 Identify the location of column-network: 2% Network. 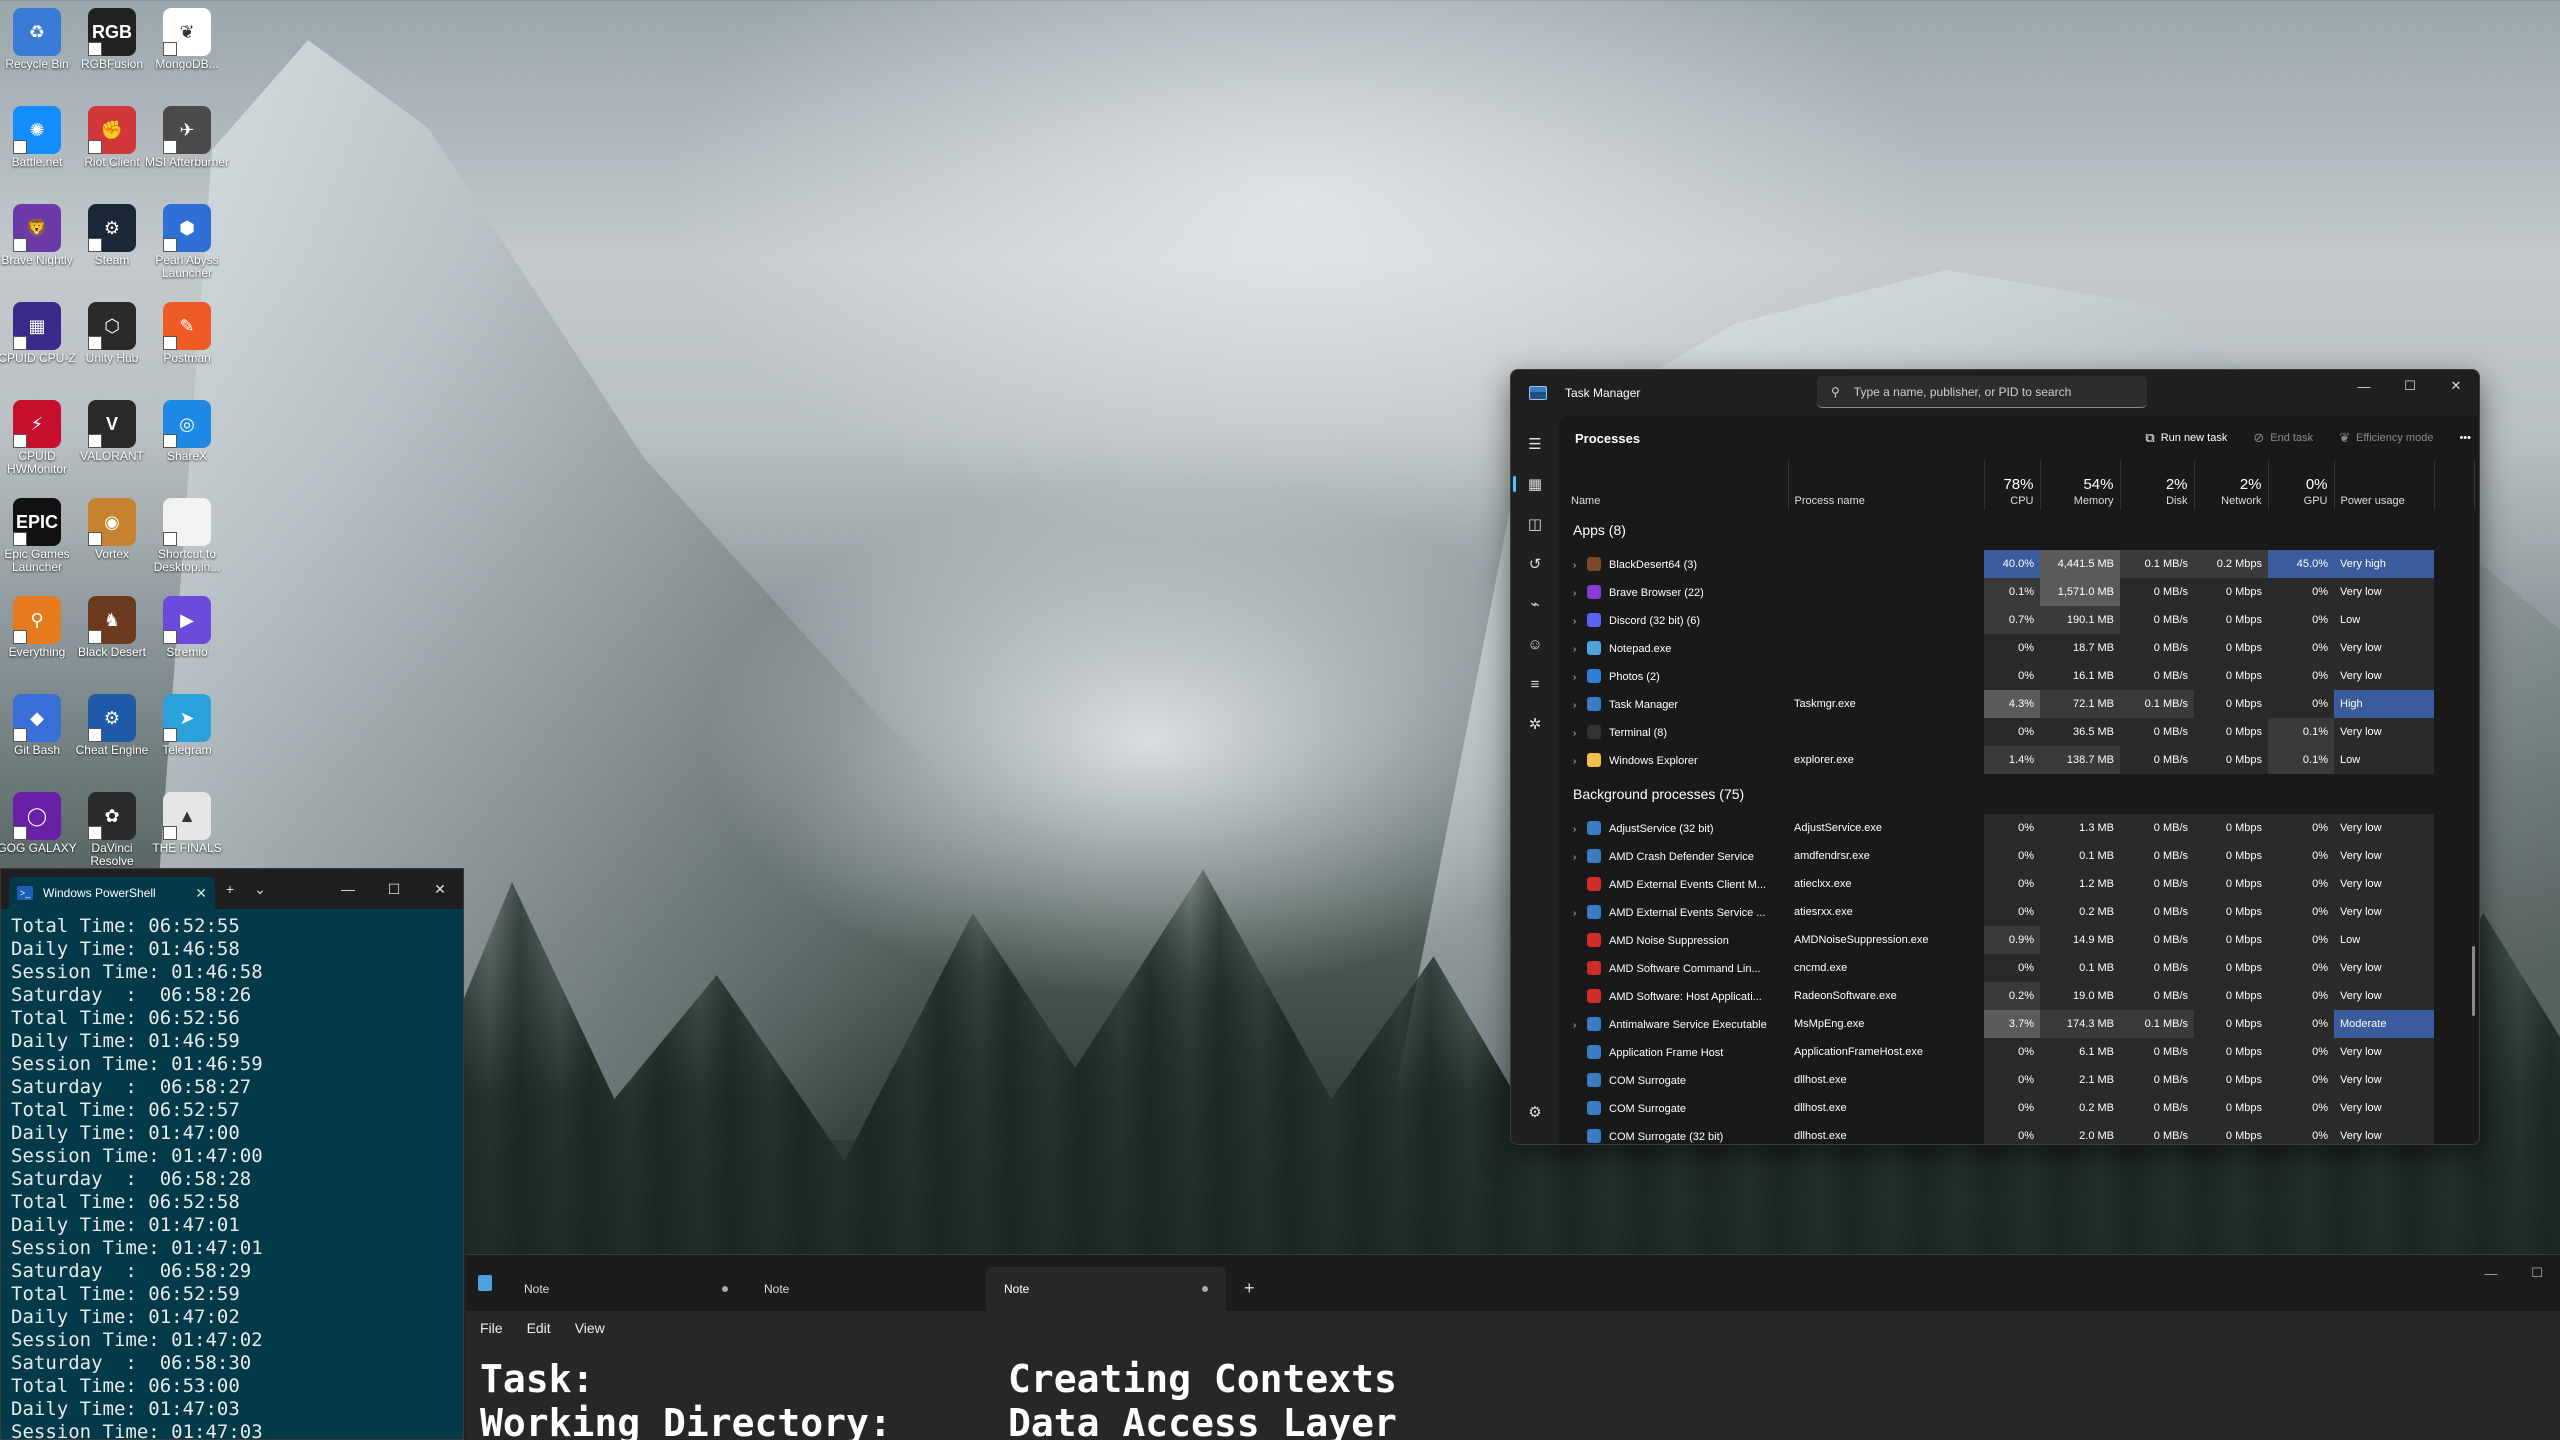
(2231, 485).